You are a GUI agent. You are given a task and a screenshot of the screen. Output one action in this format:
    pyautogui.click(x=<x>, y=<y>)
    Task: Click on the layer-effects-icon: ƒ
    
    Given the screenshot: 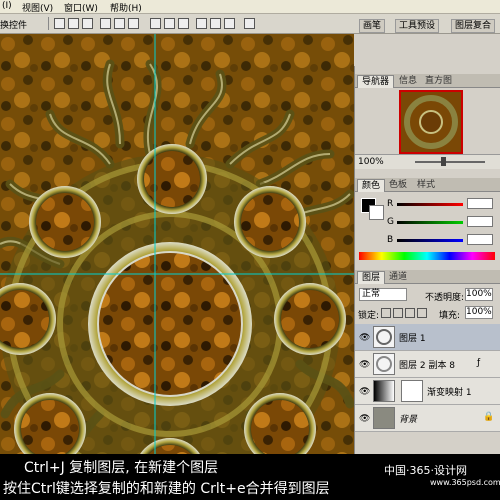 What is the action you would take?
    pyautogui.click(x=478, y=363)
    